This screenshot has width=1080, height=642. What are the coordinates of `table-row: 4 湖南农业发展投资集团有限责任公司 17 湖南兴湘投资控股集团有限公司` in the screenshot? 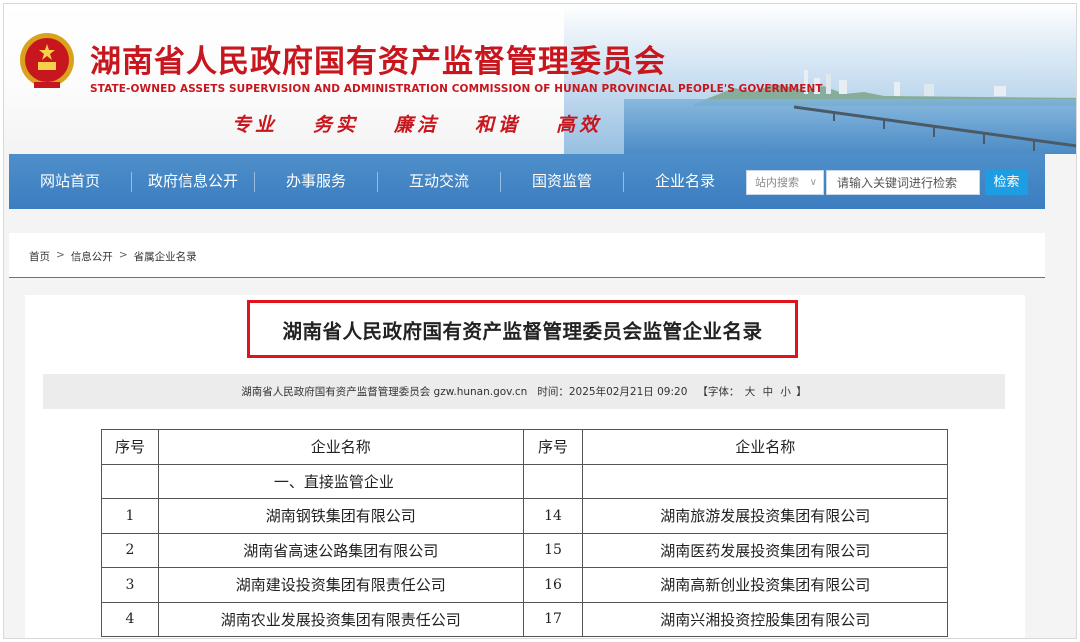 It's located at (524, 619).